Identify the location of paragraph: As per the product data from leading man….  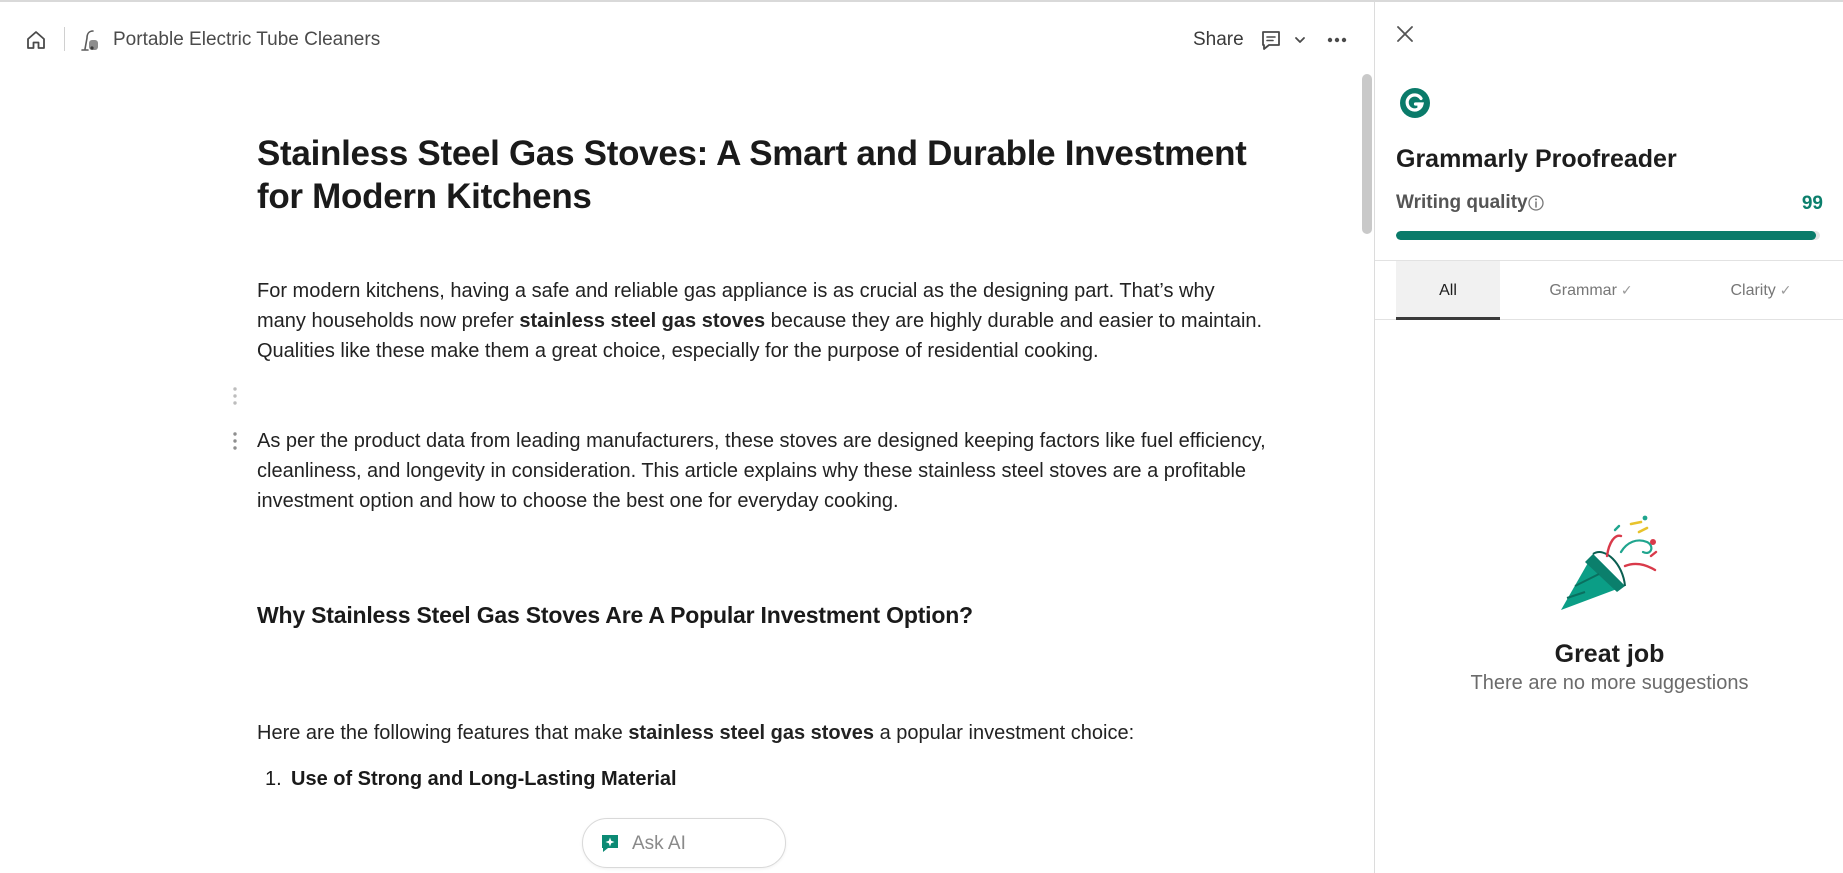
(762, 471).